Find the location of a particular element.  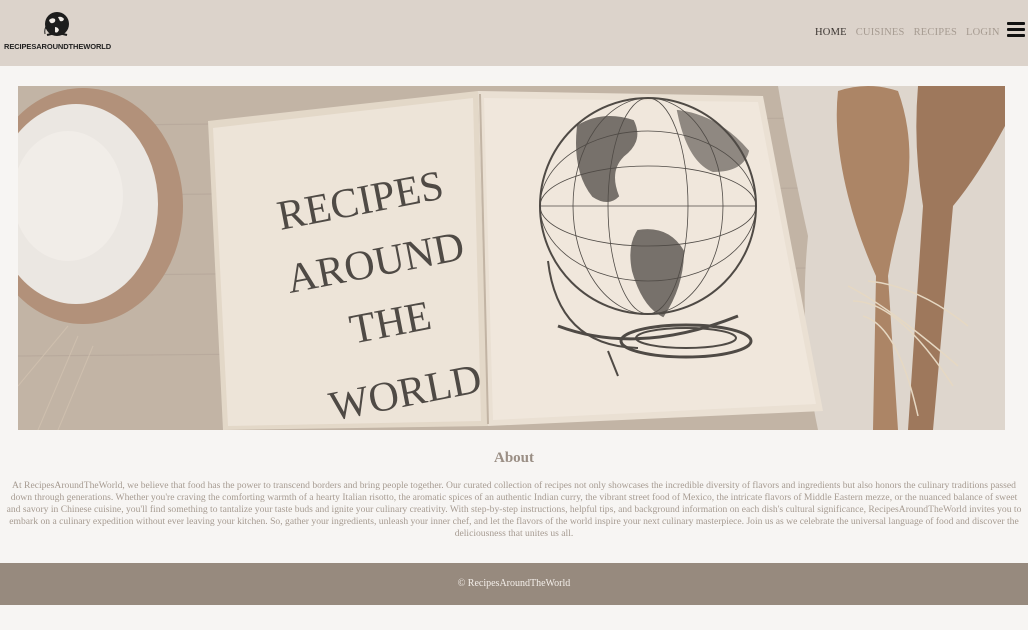

site-logo: RECIPESAROUNDTHEWORLD is located at coordinates (58, 33).